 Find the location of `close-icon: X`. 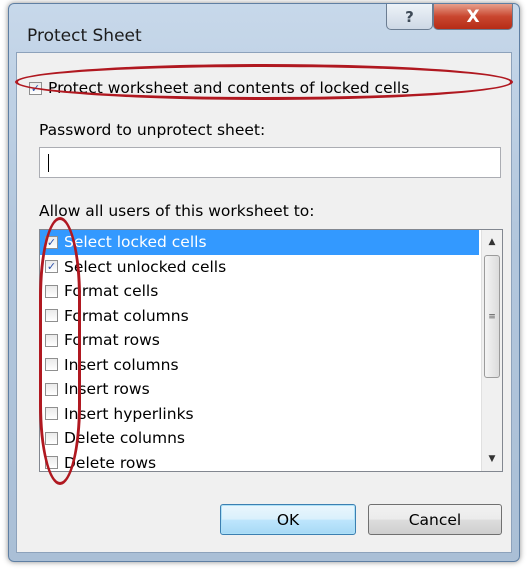

close-icon: X is located at coordinates (473, 16).